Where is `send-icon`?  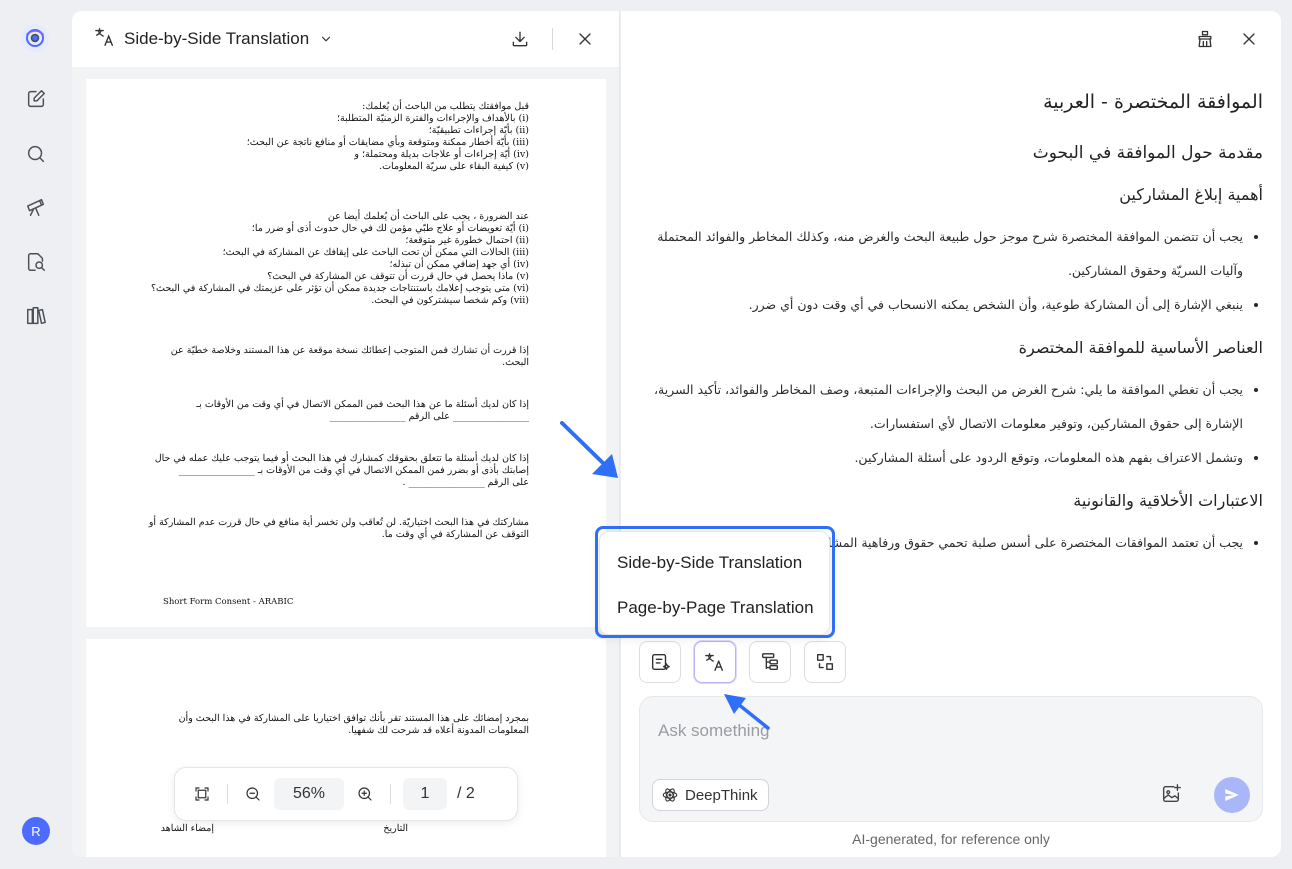
send-icon is located at coordinates (1232, 795).